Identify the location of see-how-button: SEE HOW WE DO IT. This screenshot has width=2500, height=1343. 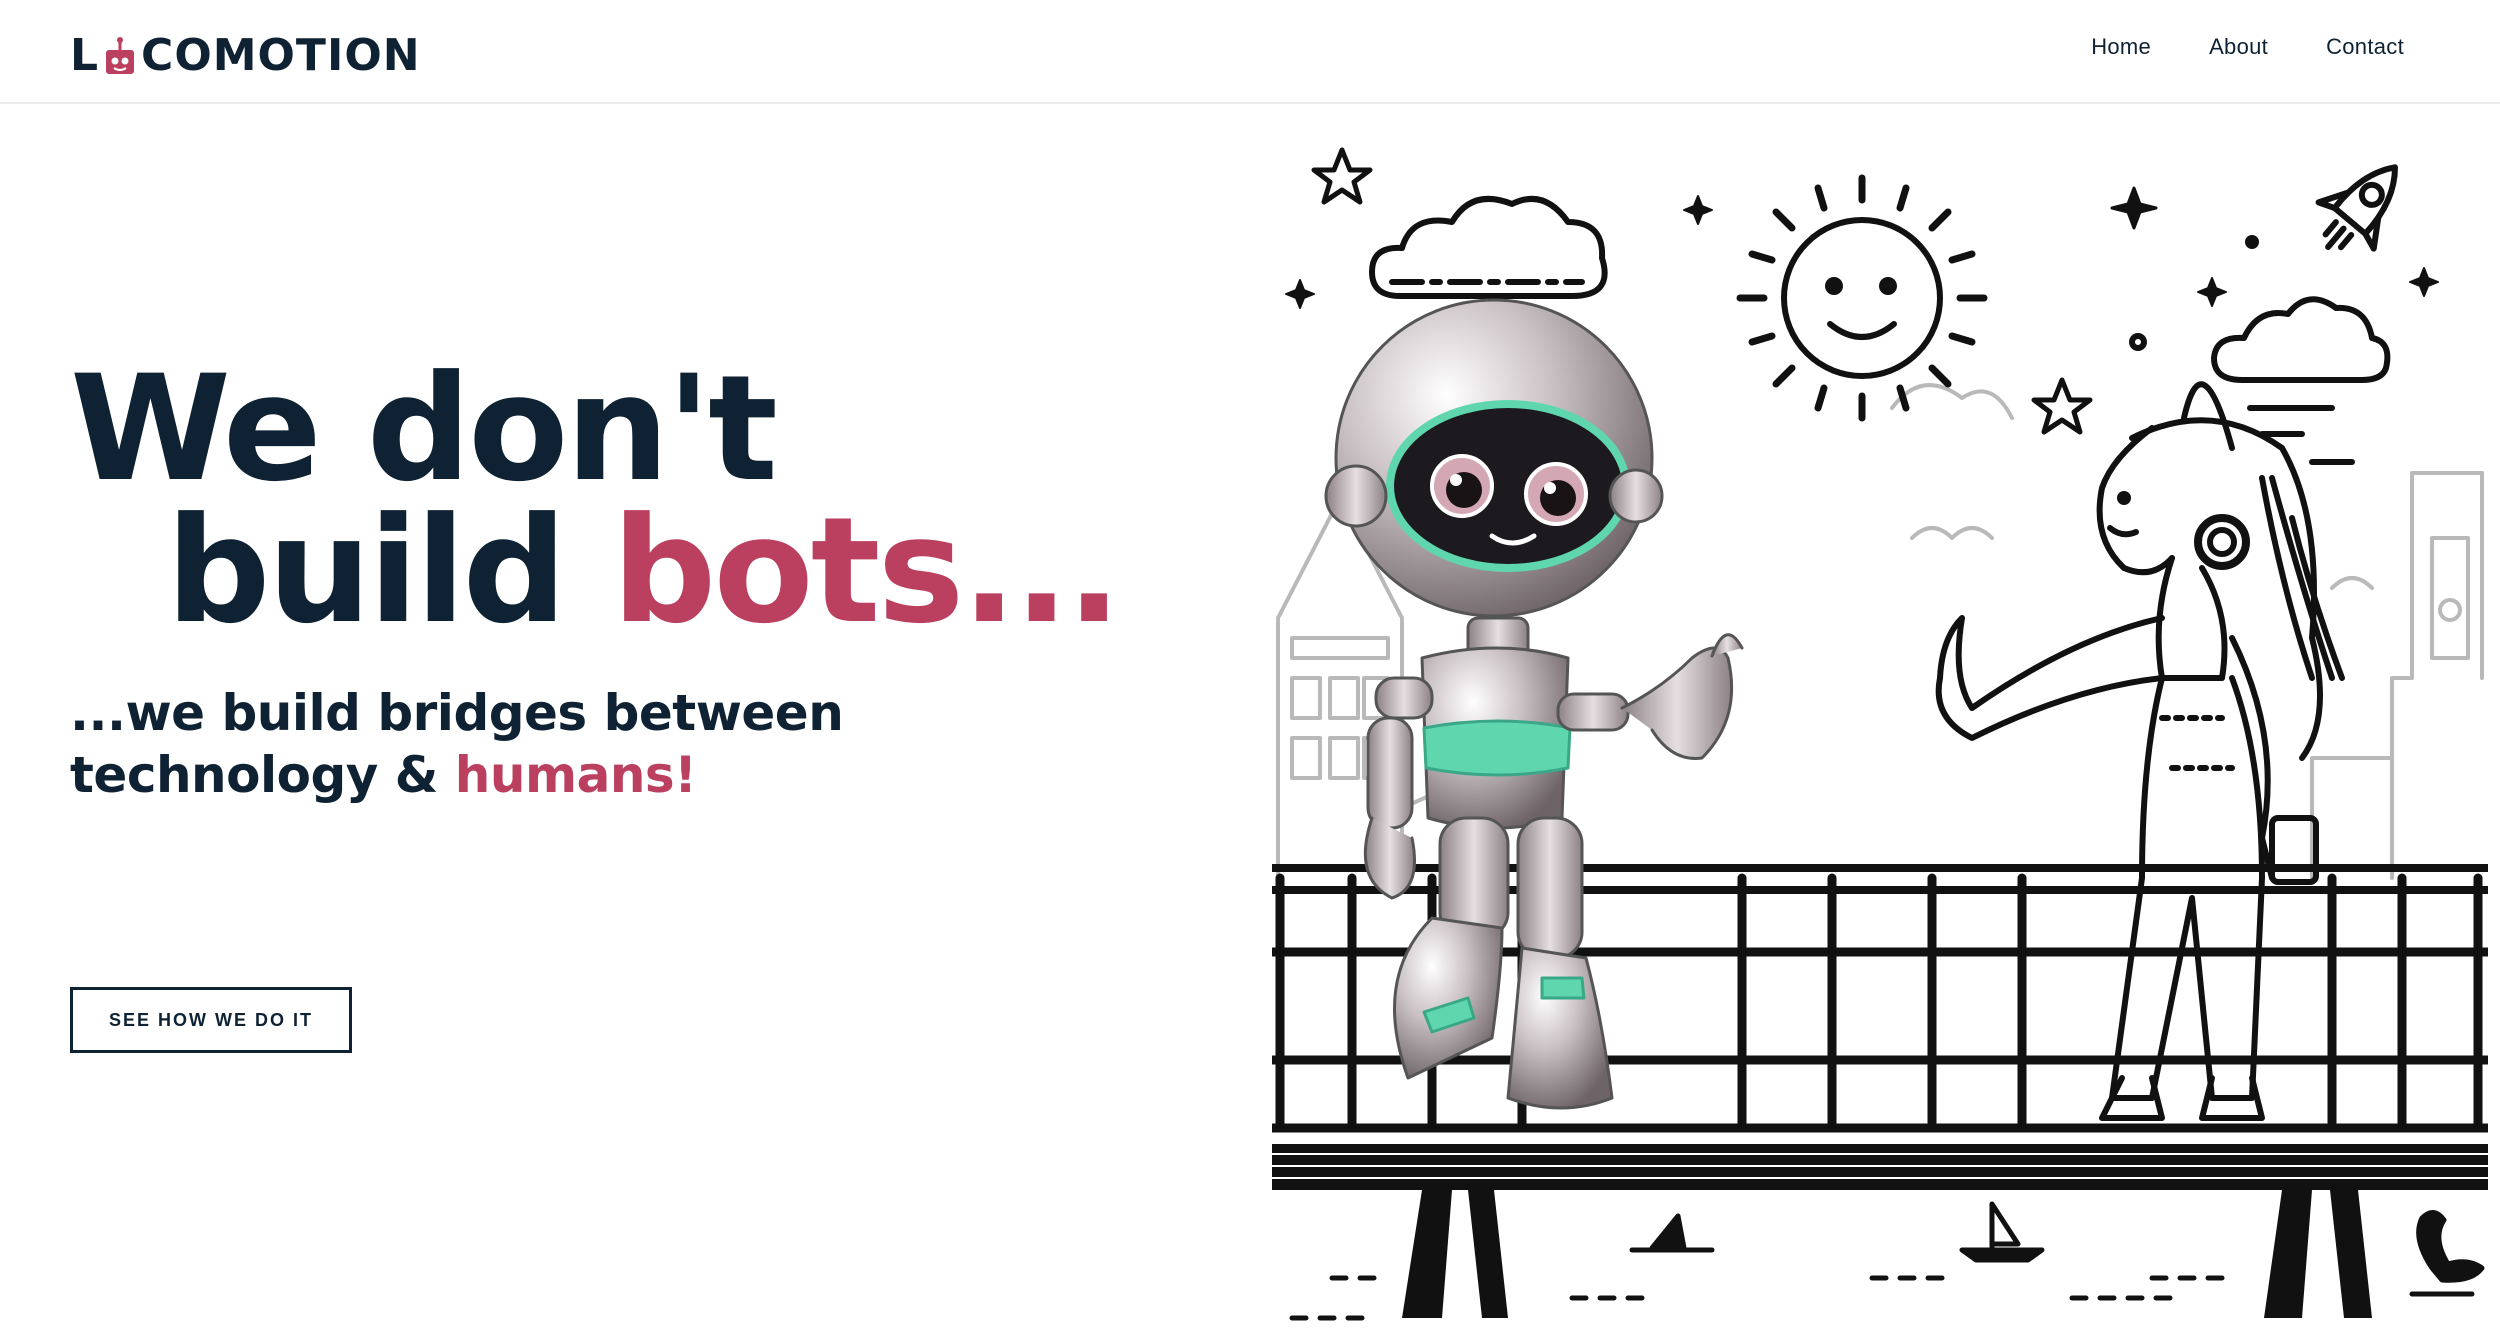
(211, 1020).